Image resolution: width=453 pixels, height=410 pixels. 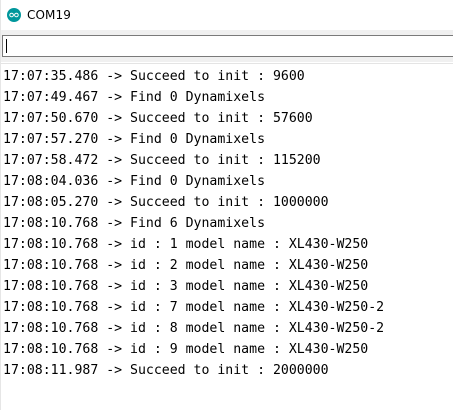 What do you see at coordinates (158, 118) in the screenshot?
I see `output-line: 17:07:50.670 -> Succeed to init : 57600` at bounding box center [158, 118].